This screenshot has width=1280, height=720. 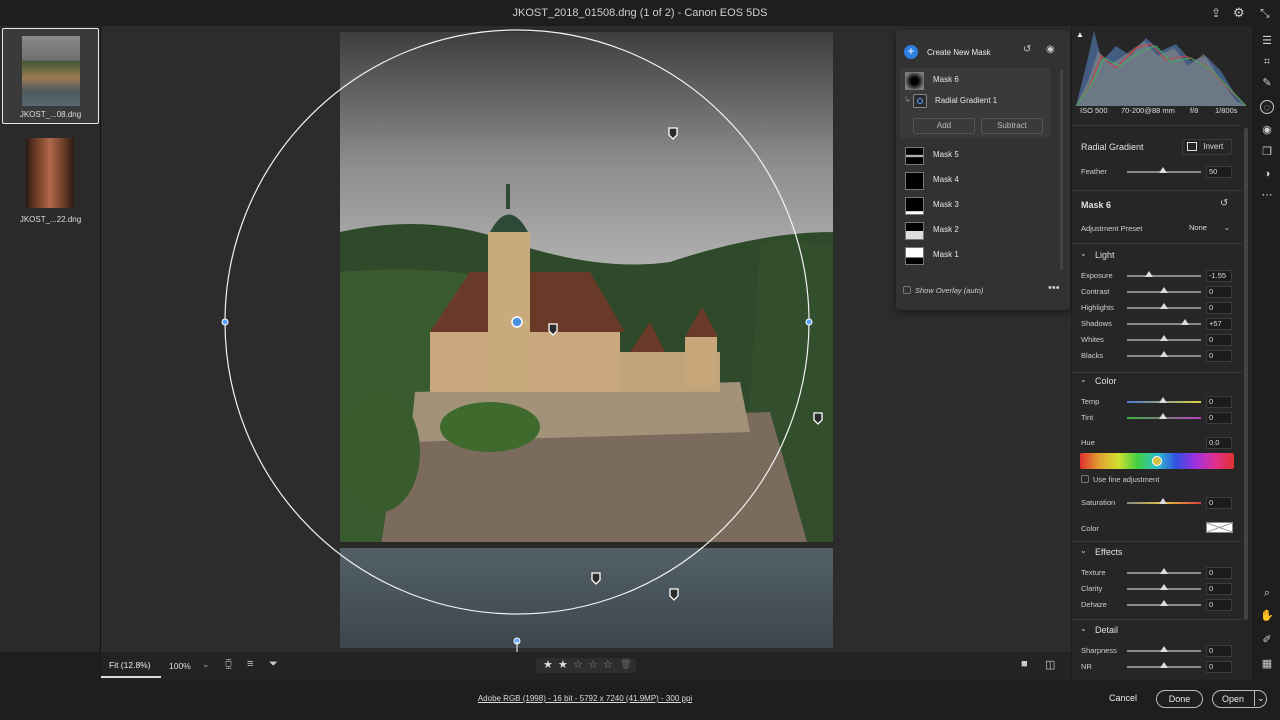 What do you see at coordinates (1267, 41) in the screenshot?
I see `edit-sliders-icon: ☰` at bounding box center [1267, 41].